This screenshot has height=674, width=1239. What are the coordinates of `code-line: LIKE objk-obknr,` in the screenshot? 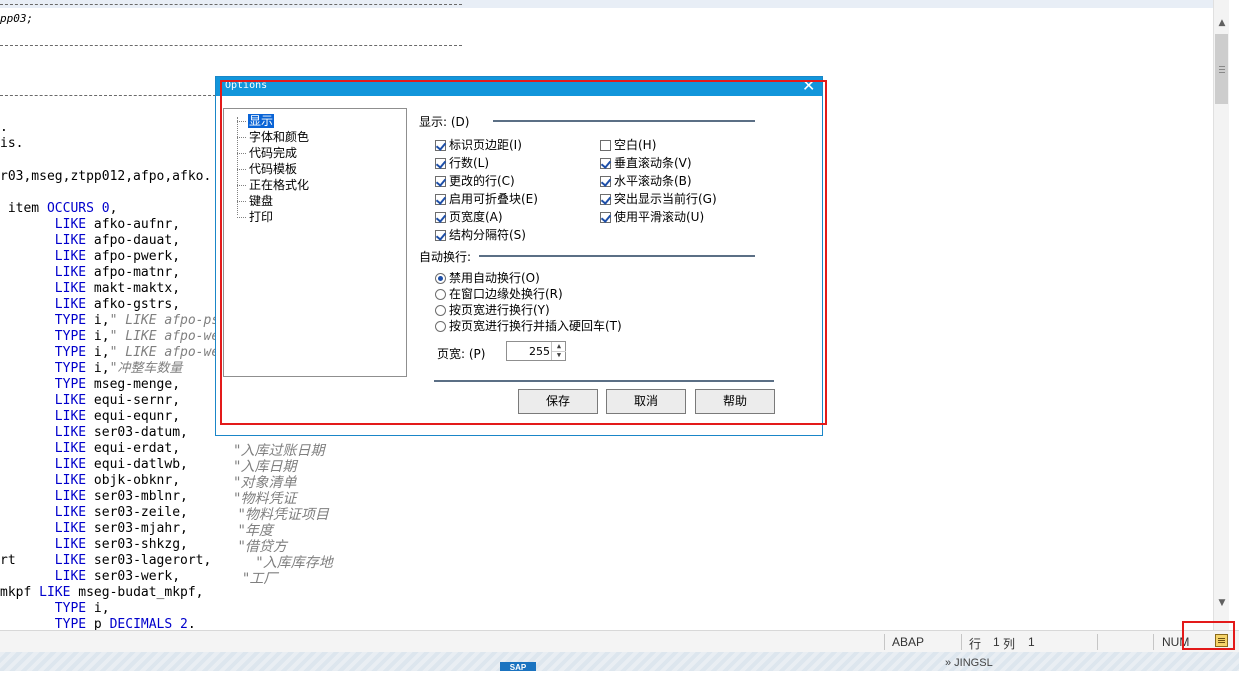 It's located at (113, 481).